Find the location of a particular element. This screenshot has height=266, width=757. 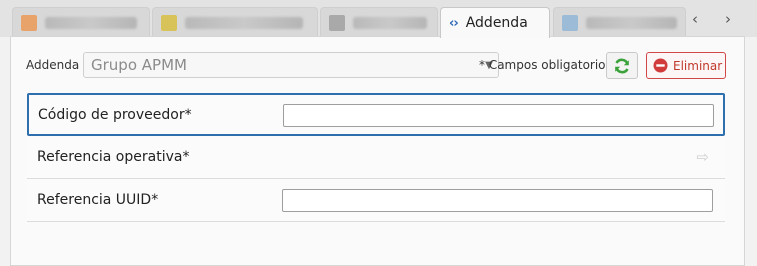

addenda-select: Grupo APMM ▼ is located at coordinates (291, 65).